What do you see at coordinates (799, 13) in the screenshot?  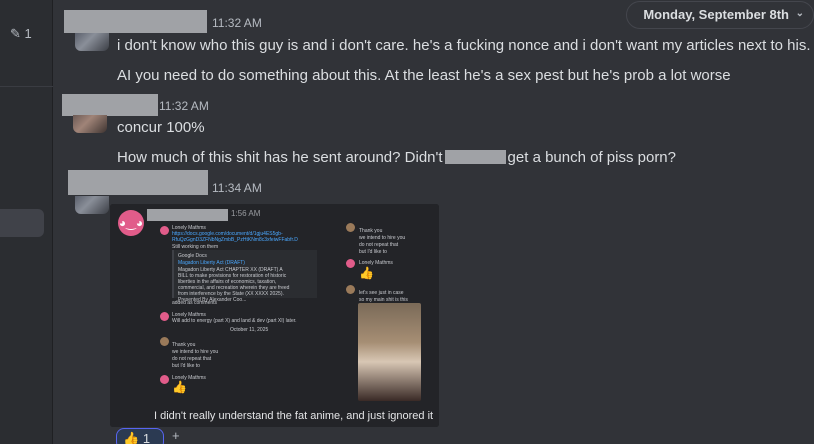 I see `chevron-down-icon: ⌄` at bounding box center [799, 13].